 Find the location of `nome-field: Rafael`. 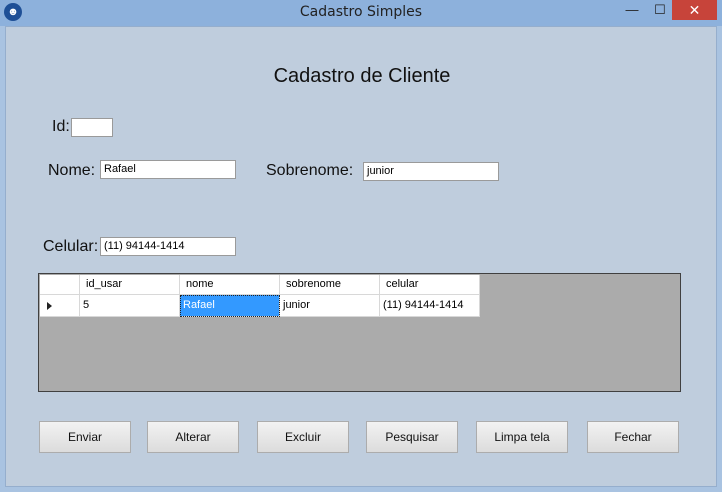

nome-field: Rafael is located at coordinates (168, 169).